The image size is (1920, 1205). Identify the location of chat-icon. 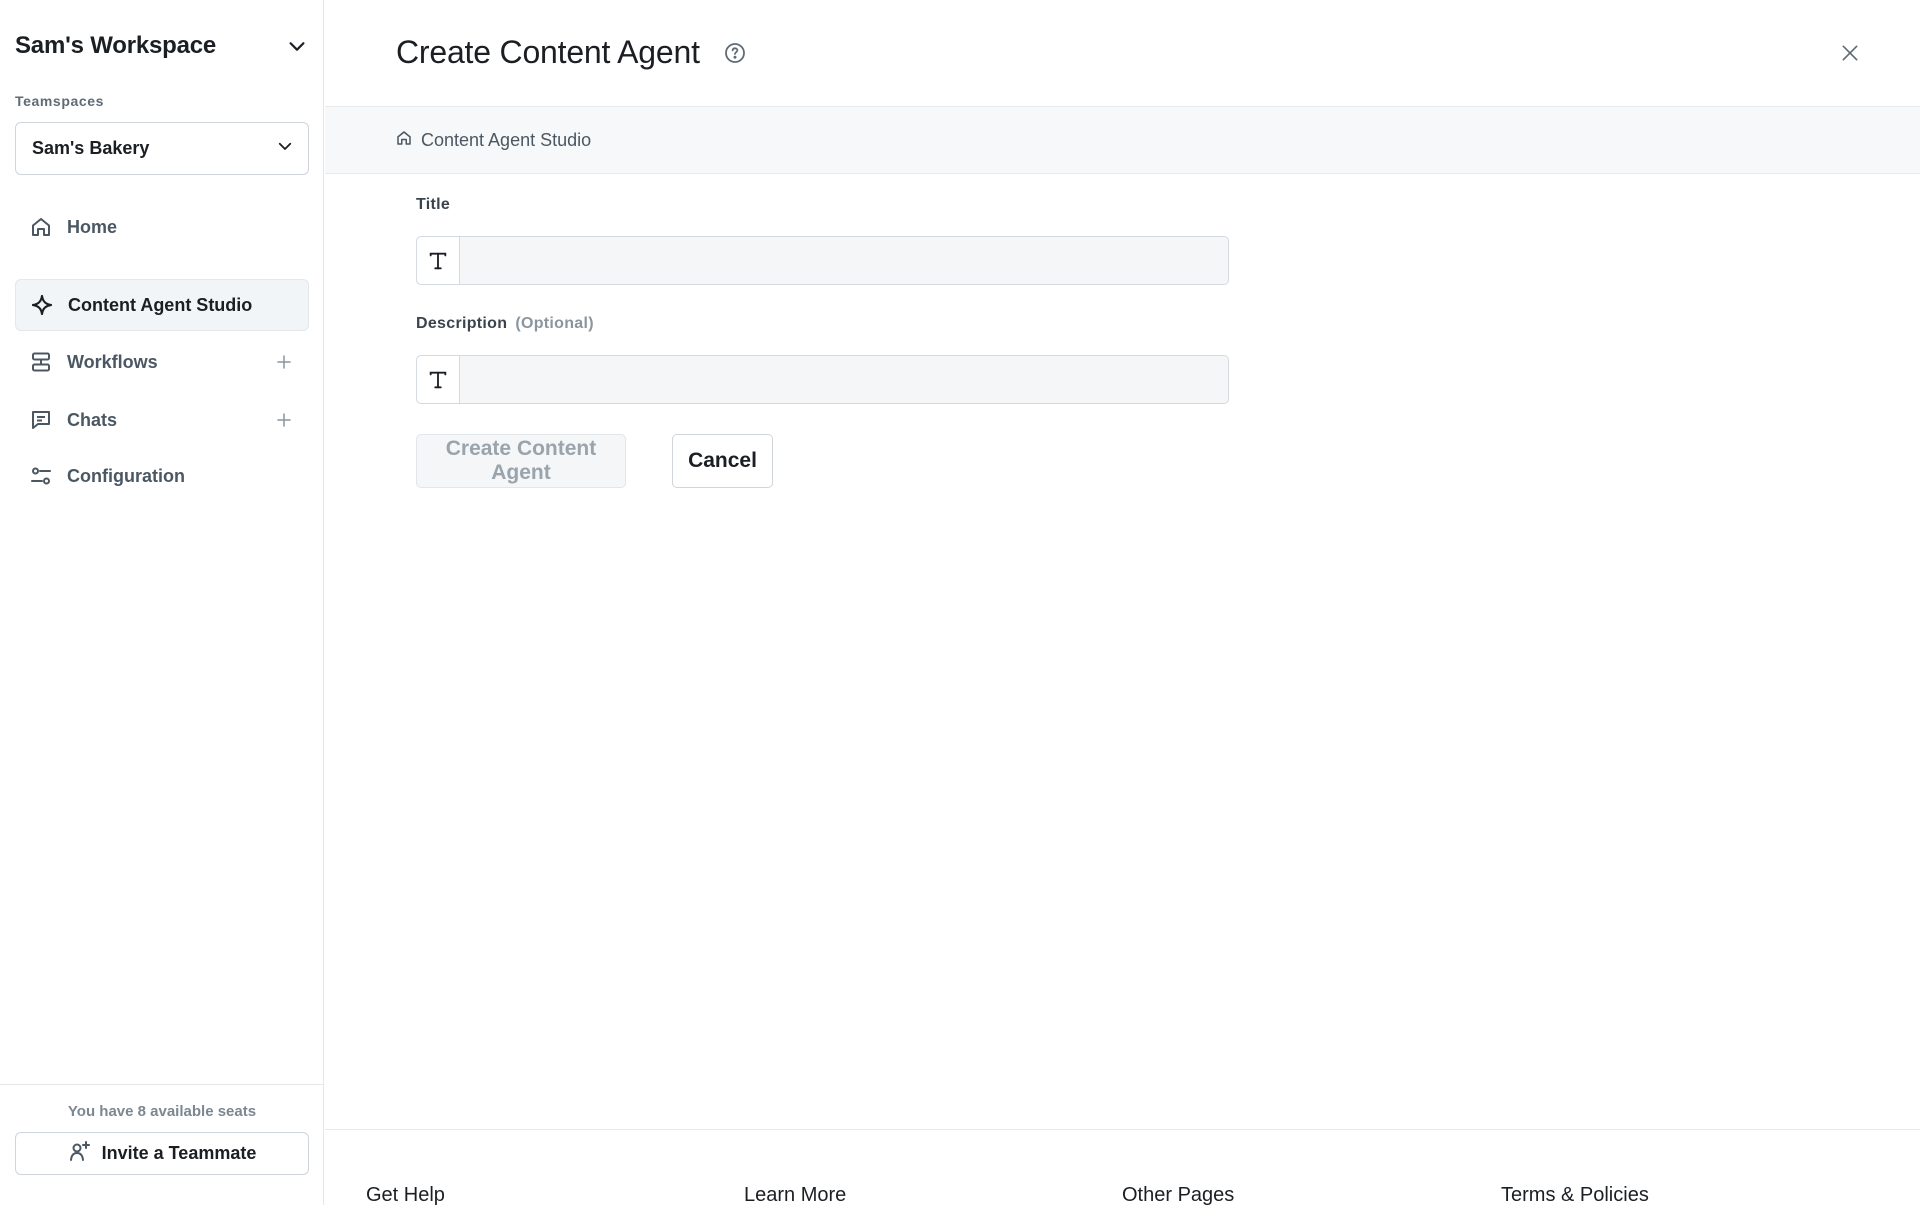
(41, 420).